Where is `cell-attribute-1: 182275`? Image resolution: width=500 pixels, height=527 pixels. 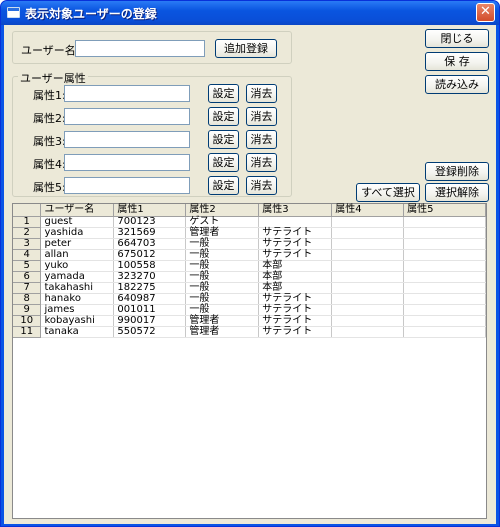 cell-attribute-1: 182275 is located at coordinates (150, 288).